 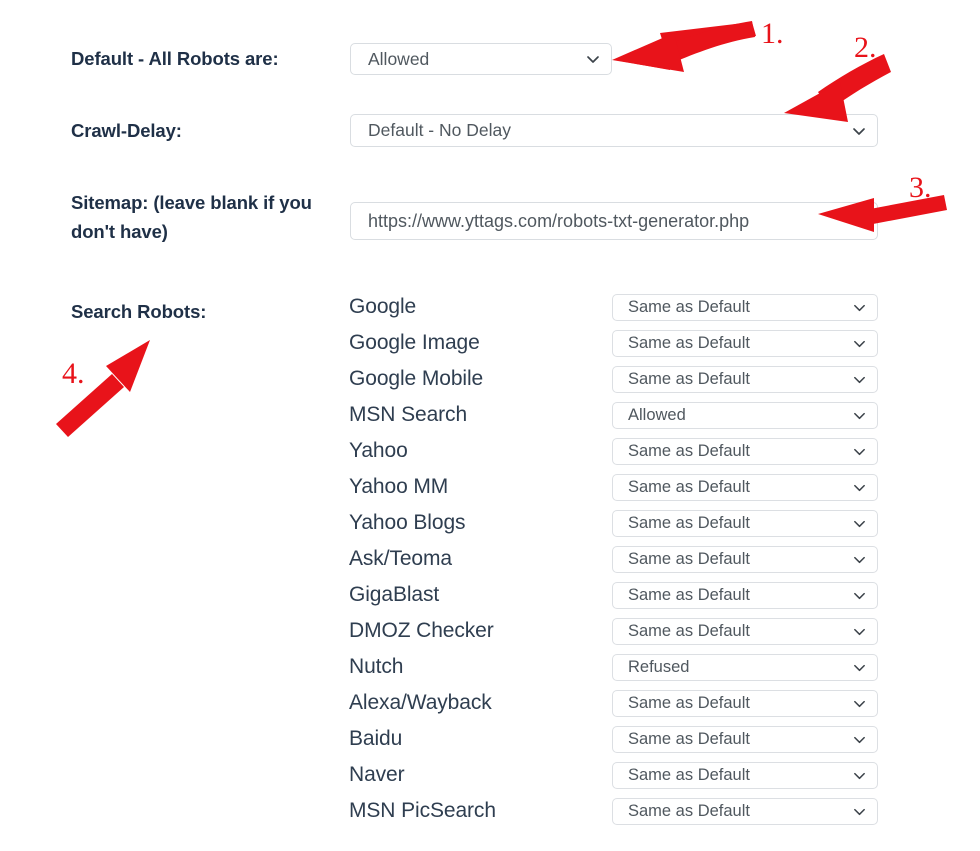 What do you see at coordinates (490, 418) in the screenshot?
I see `robot-row: MSN Search Allowed` at bounding box center [490, 418].